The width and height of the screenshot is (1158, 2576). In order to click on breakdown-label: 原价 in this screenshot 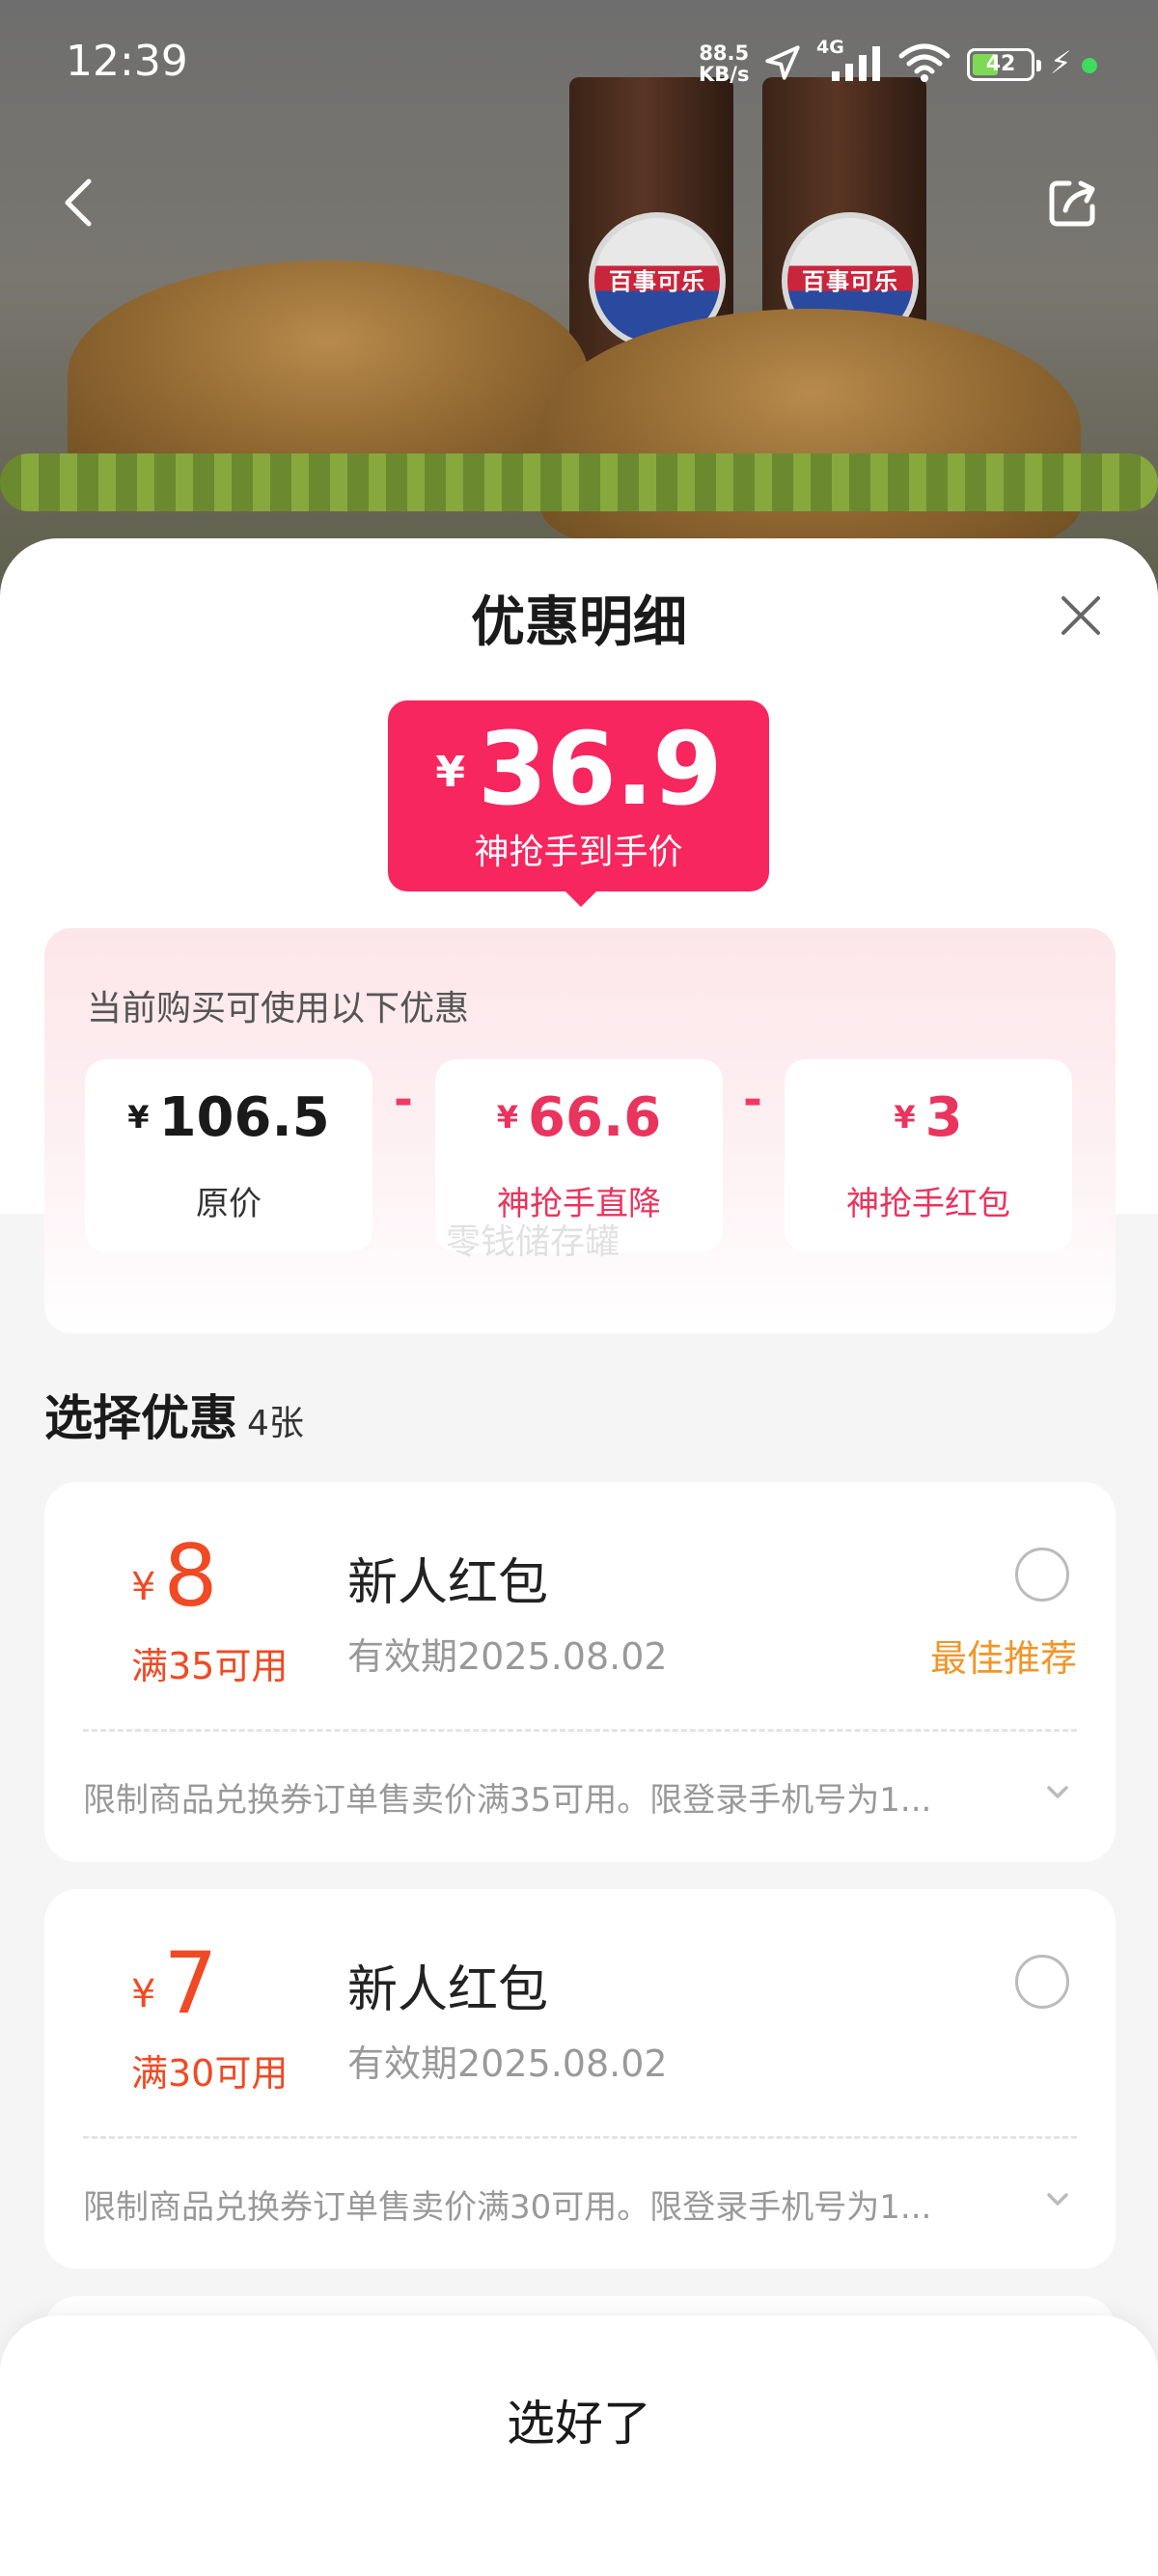, I will do `click(229, 1204)`.